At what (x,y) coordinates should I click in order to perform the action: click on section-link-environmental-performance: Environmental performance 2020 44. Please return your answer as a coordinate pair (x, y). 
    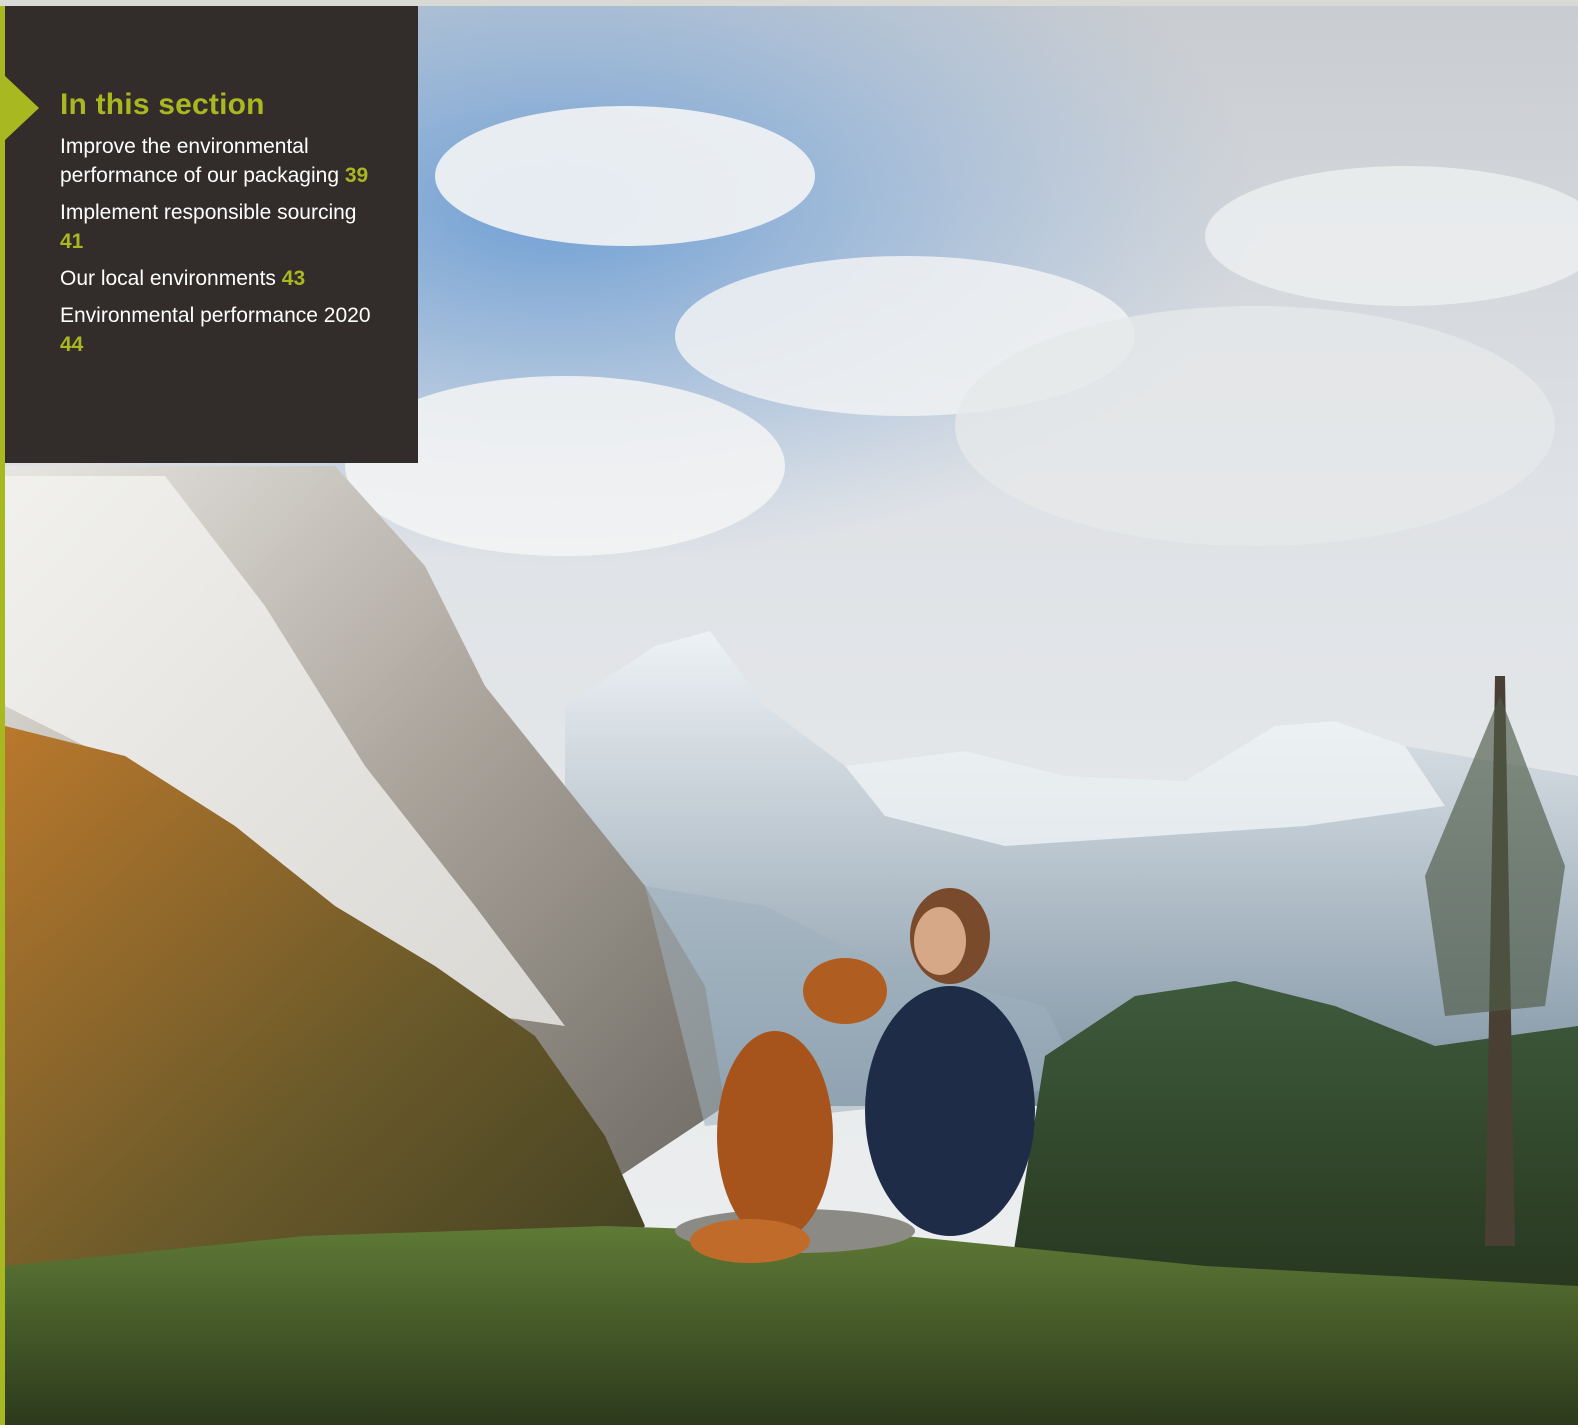
    Looking at the image, I should click on (220, 330).